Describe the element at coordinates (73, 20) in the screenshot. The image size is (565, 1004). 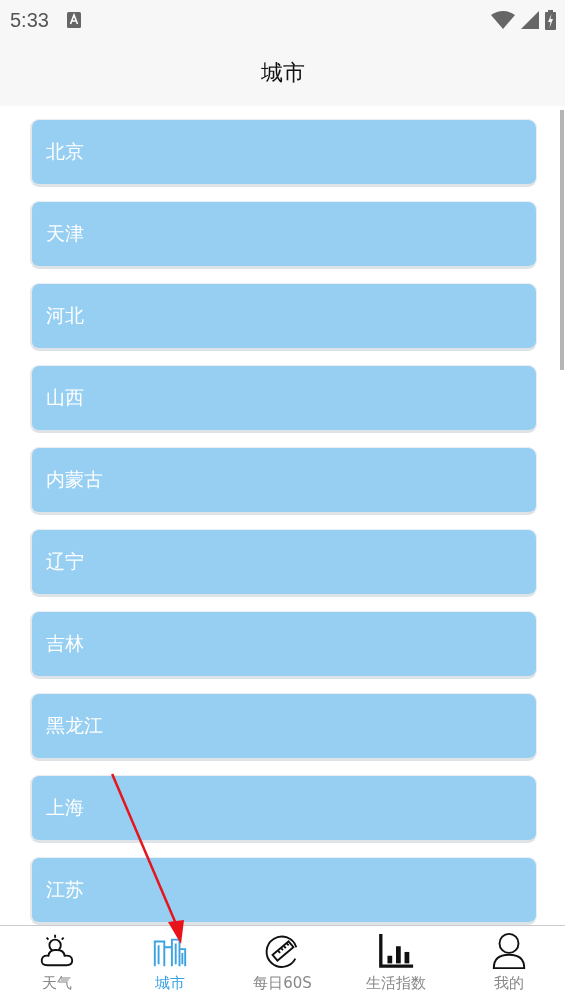
I see `keyboard-icon` at that location.